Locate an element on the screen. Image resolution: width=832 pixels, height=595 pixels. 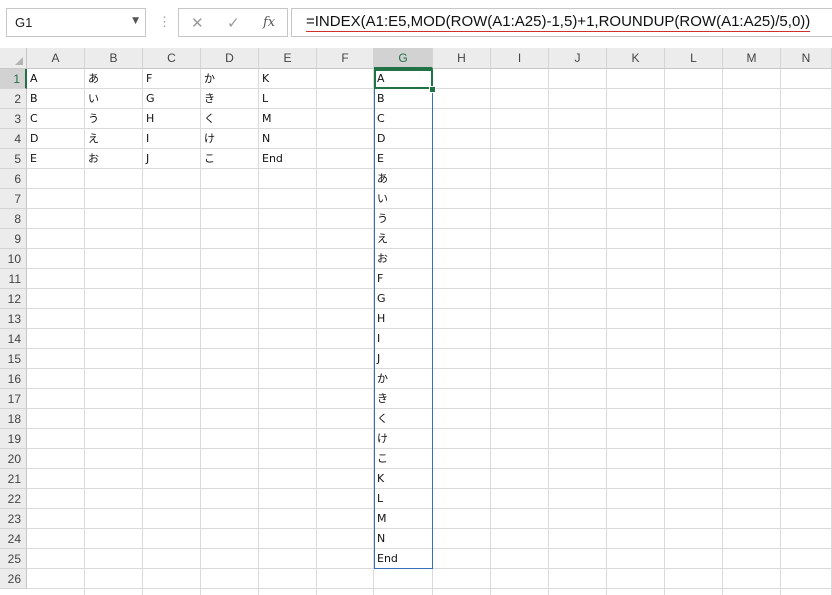
row-header-18: 18 is located at coordinates (13, 419).